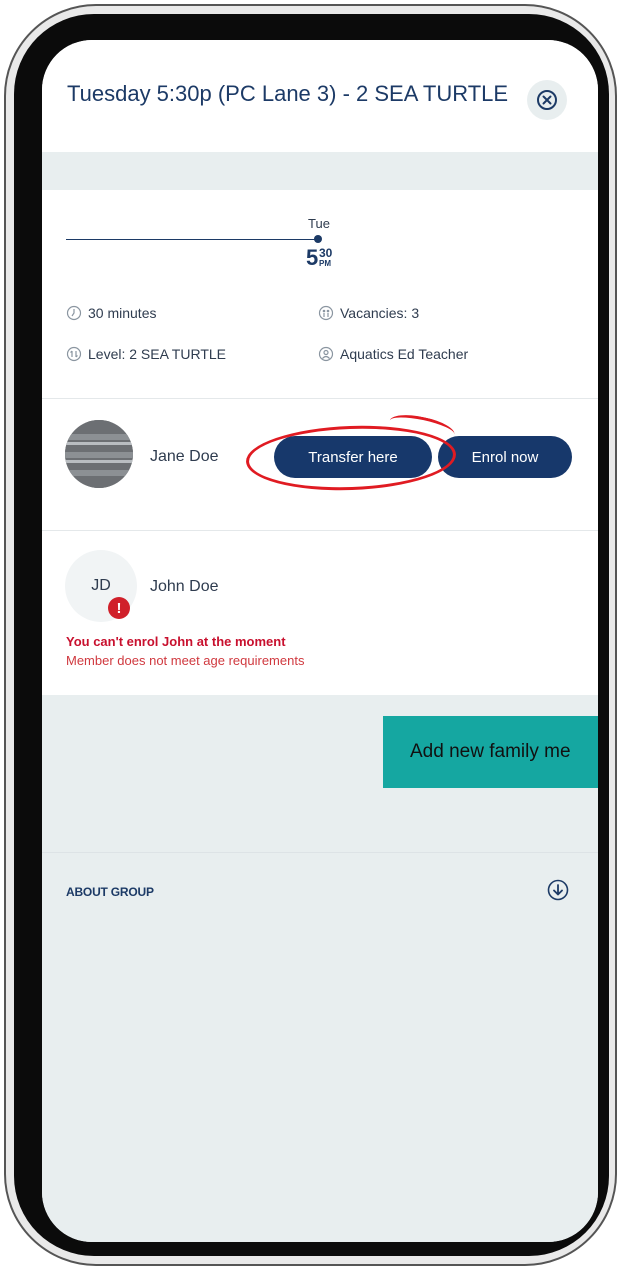  I want to click on close-circle-icon, so click(547, 100).